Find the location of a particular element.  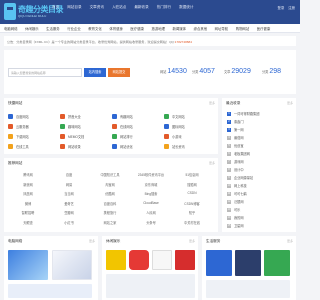

site-logo: 奇趣分类目录 QIQU FENLEI MULU is located at coordinates (34, 13).